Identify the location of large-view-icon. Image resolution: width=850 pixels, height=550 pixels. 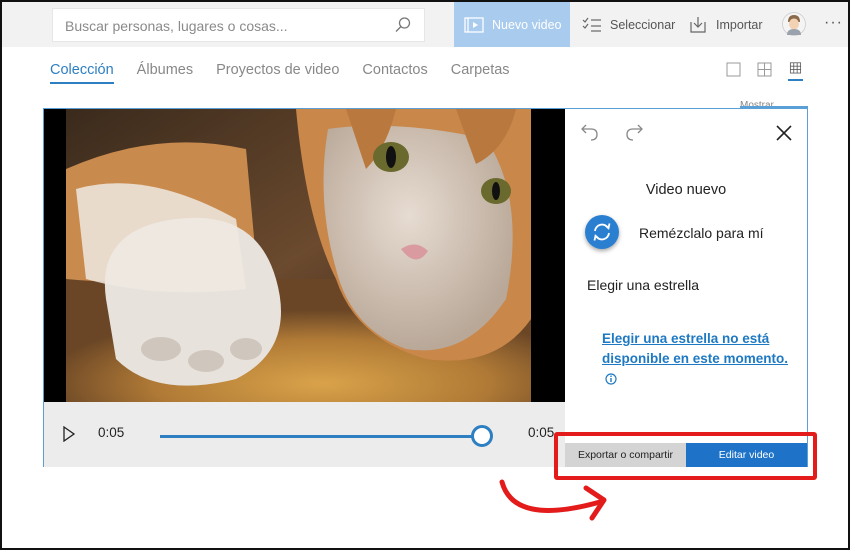
(733, 69).